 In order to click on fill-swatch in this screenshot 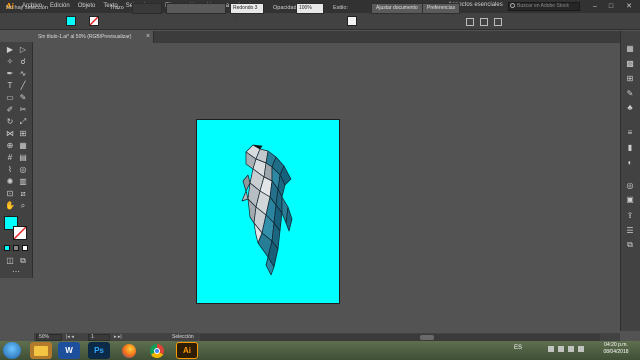, I will do `click(71, 21)`.